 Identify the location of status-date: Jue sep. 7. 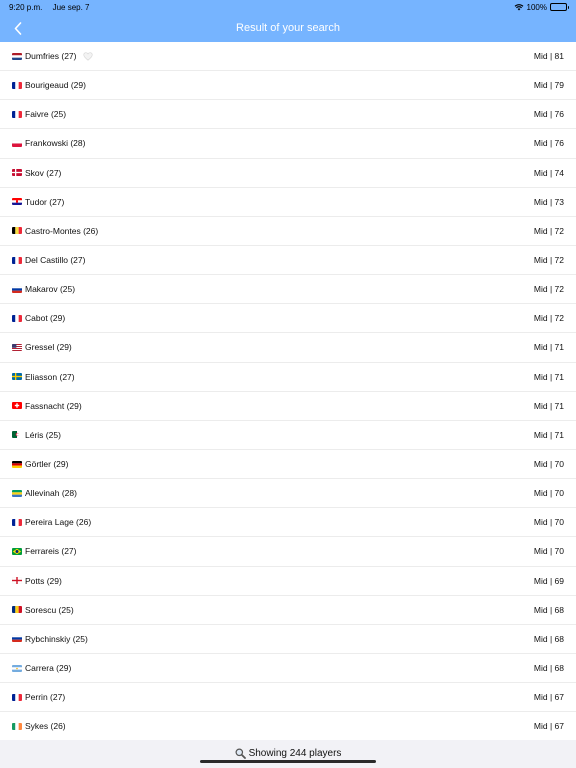
(71, 7).